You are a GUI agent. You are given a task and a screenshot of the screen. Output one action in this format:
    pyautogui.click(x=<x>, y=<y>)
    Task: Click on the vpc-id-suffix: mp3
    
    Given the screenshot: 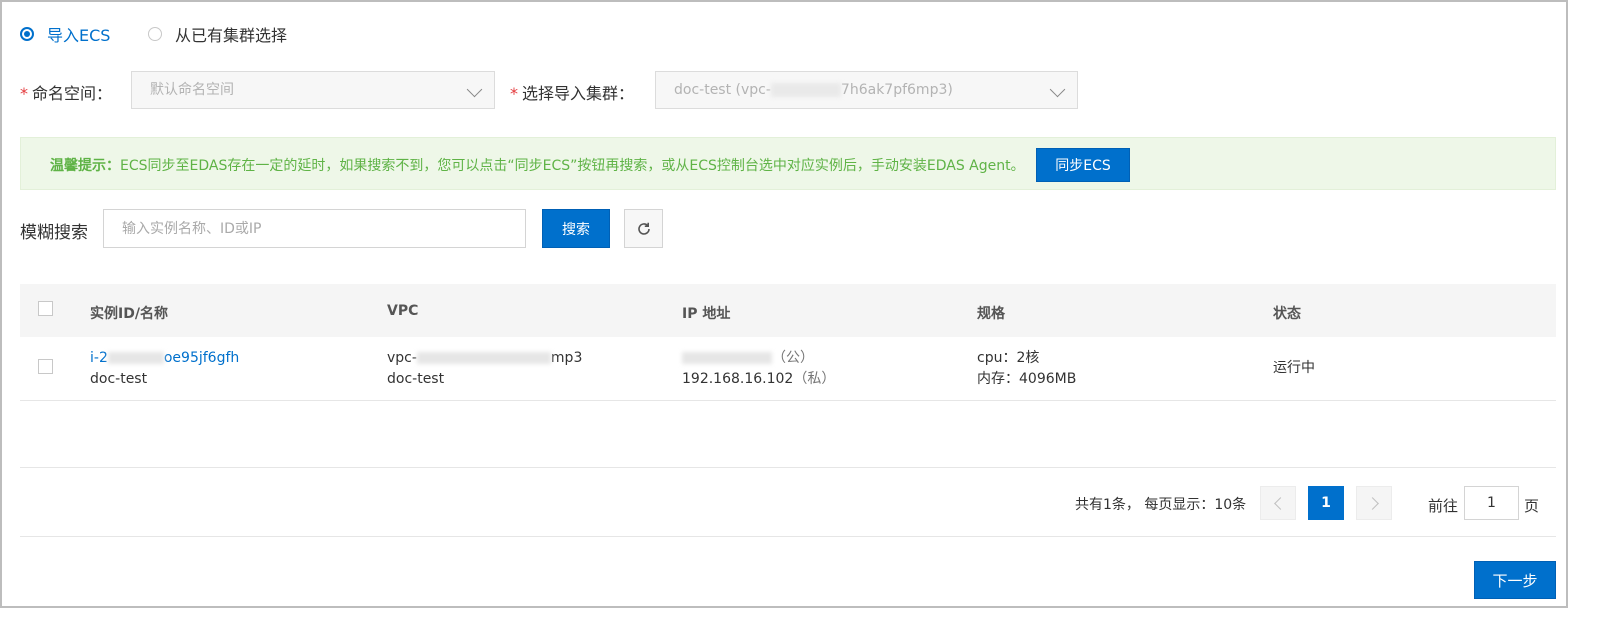 What is the action you would take?
    pyautogui.click(x=566, y=358)
    